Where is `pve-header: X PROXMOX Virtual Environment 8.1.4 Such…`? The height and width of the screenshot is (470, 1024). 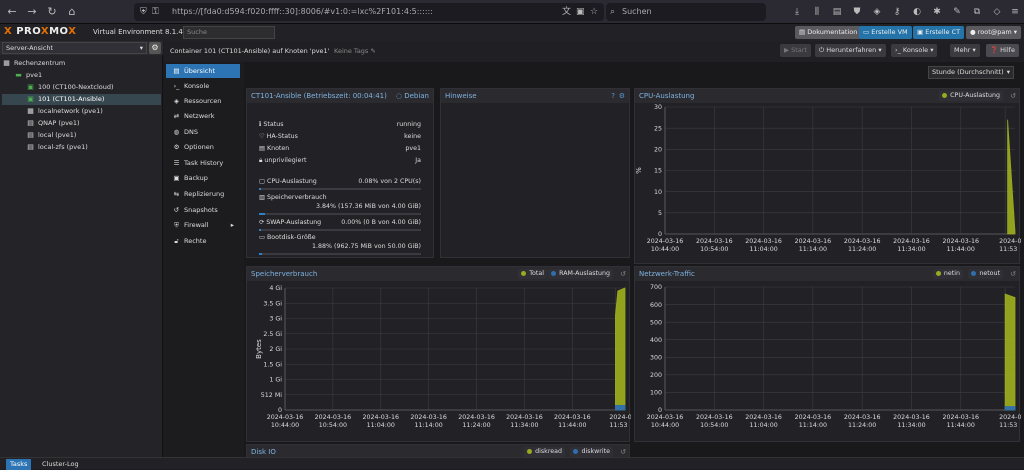
pve-header: X PROXMOX Virtual Environment 8.1.4 Such… is located at coordinates (512, 32).